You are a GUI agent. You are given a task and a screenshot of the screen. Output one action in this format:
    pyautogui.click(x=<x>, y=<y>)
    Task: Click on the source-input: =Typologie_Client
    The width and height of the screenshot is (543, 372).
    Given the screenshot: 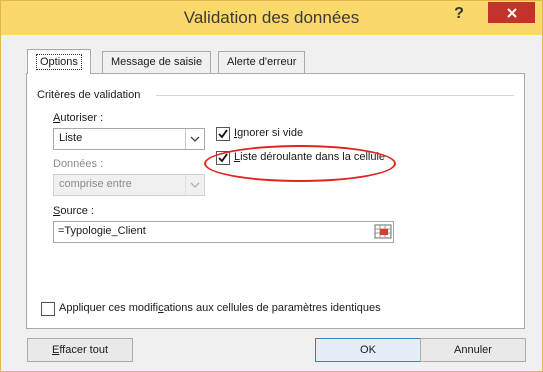 What is the action you would take?
    pyautogui.click(x=223, y=232)
    